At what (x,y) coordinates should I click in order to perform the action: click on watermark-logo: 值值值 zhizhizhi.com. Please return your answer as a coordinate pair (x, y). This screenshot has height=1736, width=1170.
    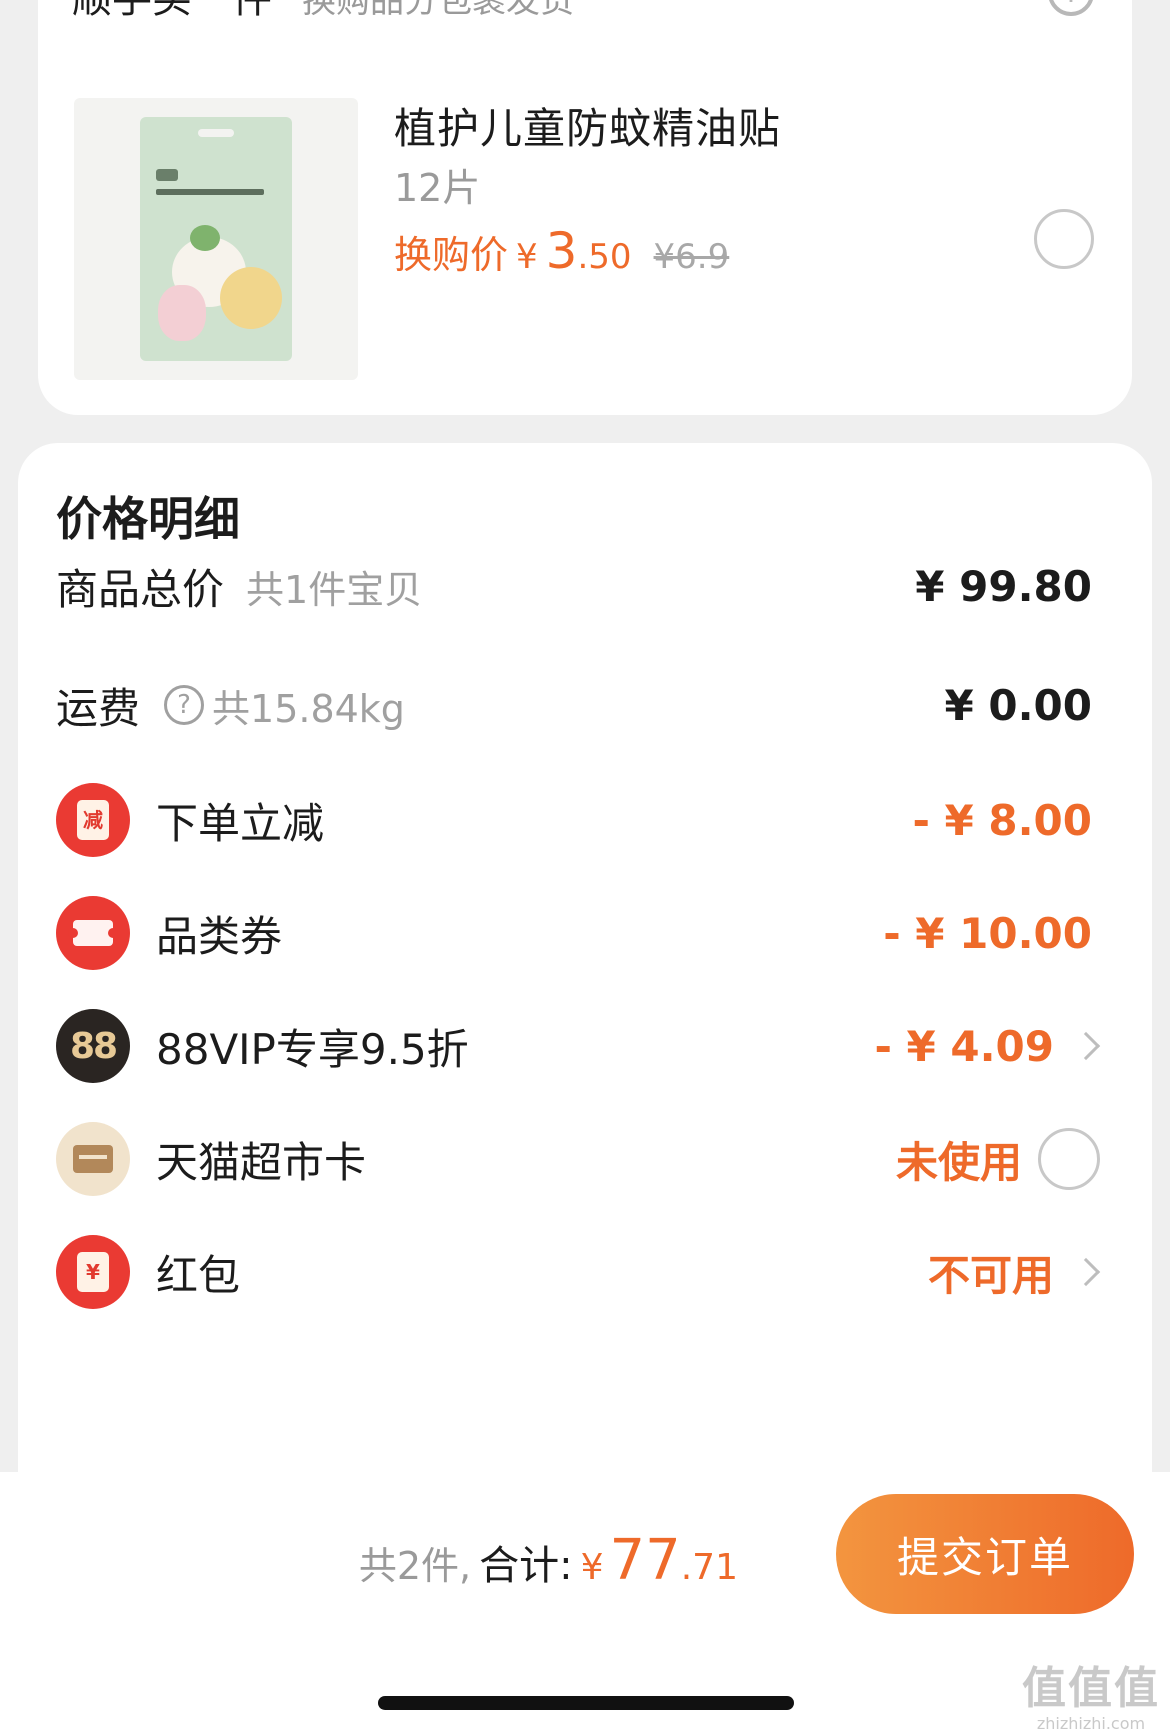
    Looking at the image, I should click on (1091, 1698).